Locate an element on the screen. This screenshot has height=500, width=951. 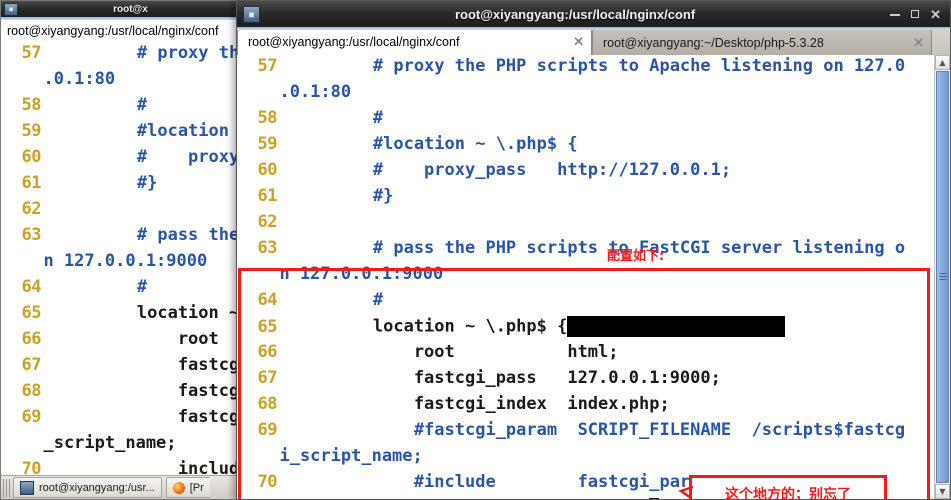
line-number: 69 is located at coordinates (267, 430).